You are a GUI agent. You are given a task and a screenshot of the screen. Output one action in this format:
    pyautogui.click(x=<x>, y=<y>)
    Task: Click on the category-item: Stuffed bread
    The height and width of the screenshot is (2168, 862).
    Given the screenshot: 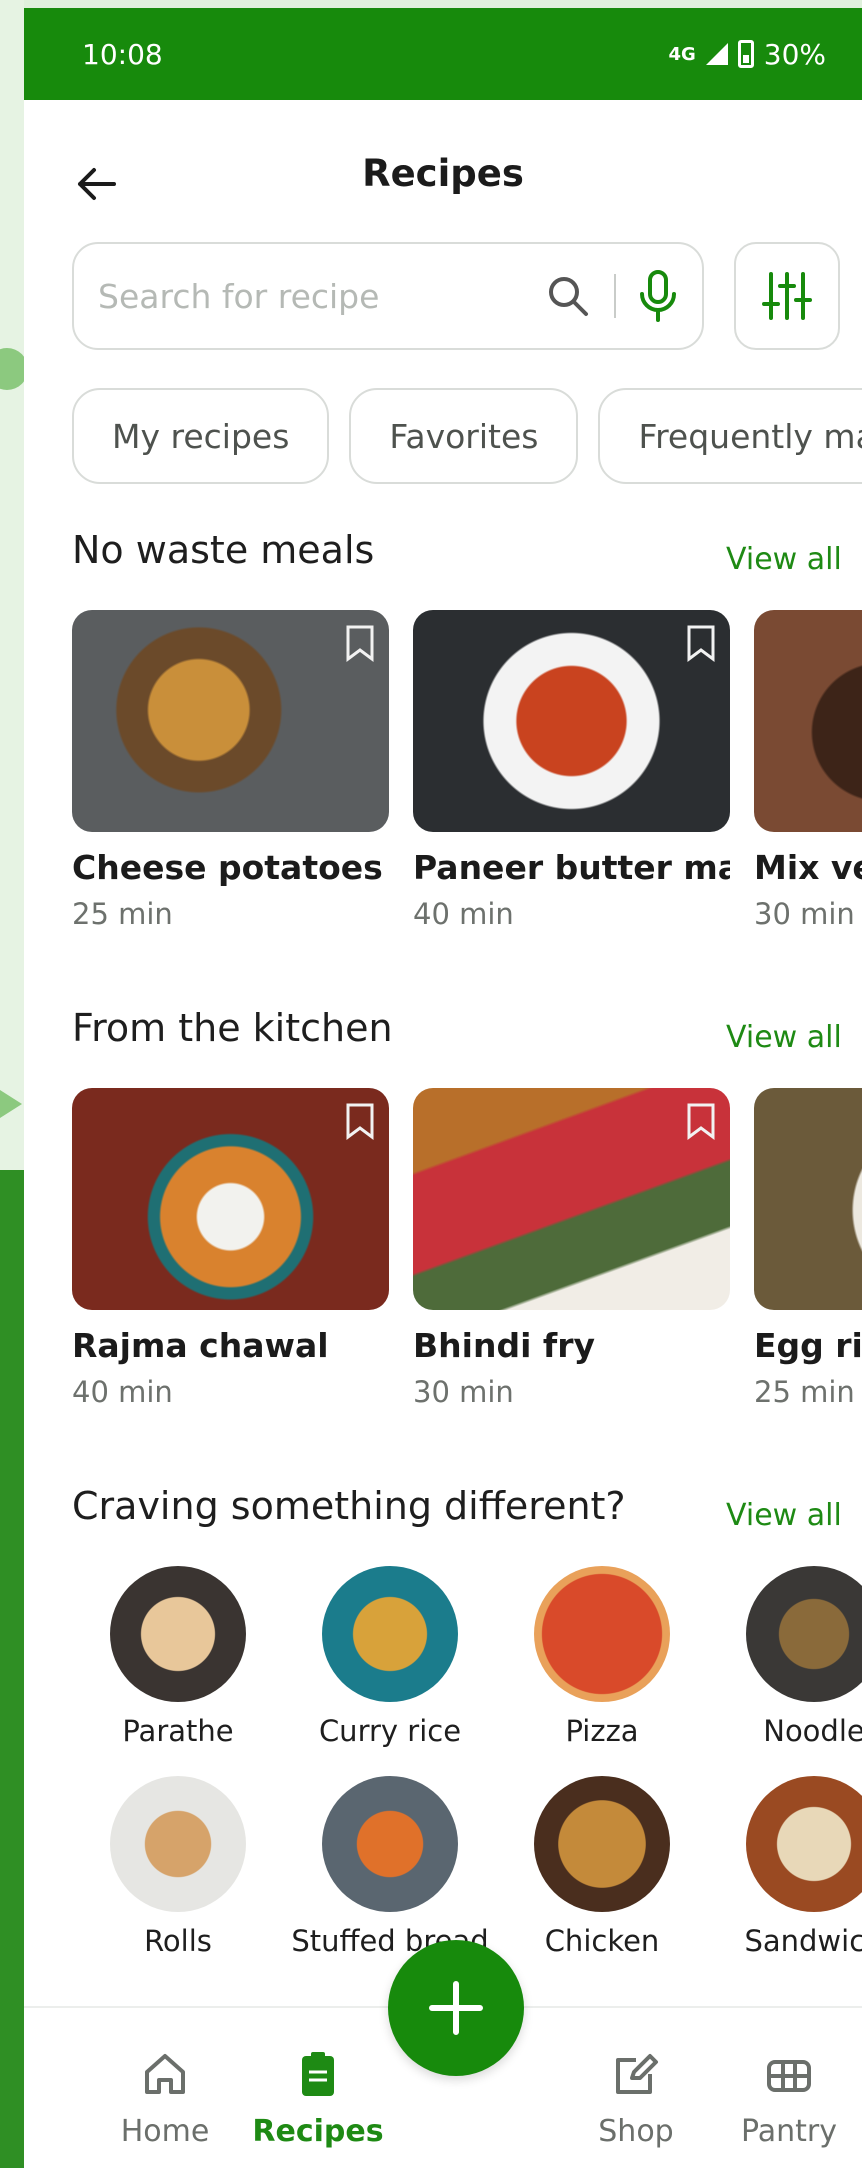 What is the action you would take?
    pyautogui.click(x=390, y=1867)
    